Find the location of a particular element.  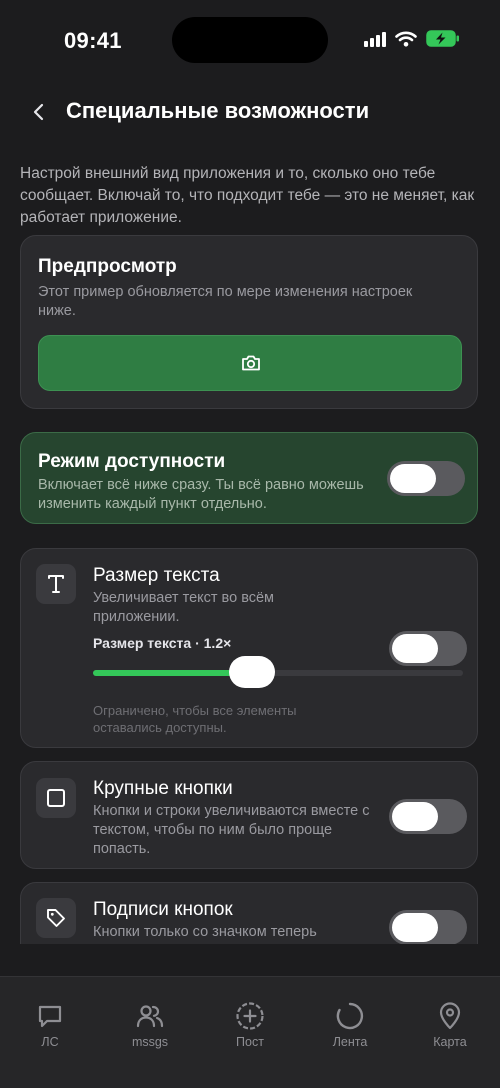

dynamic-island is located at coordinates (250, 40).